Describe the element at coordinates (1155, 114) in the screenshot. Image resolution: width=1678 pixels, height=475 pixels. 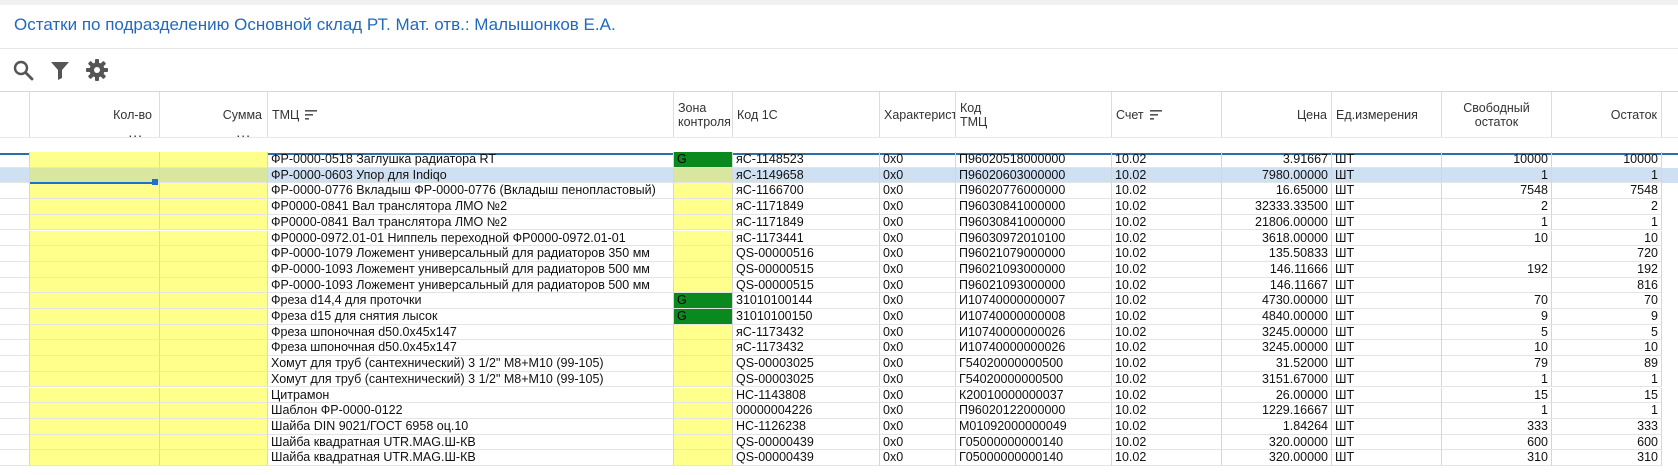
I see `sort-icon` at that location.